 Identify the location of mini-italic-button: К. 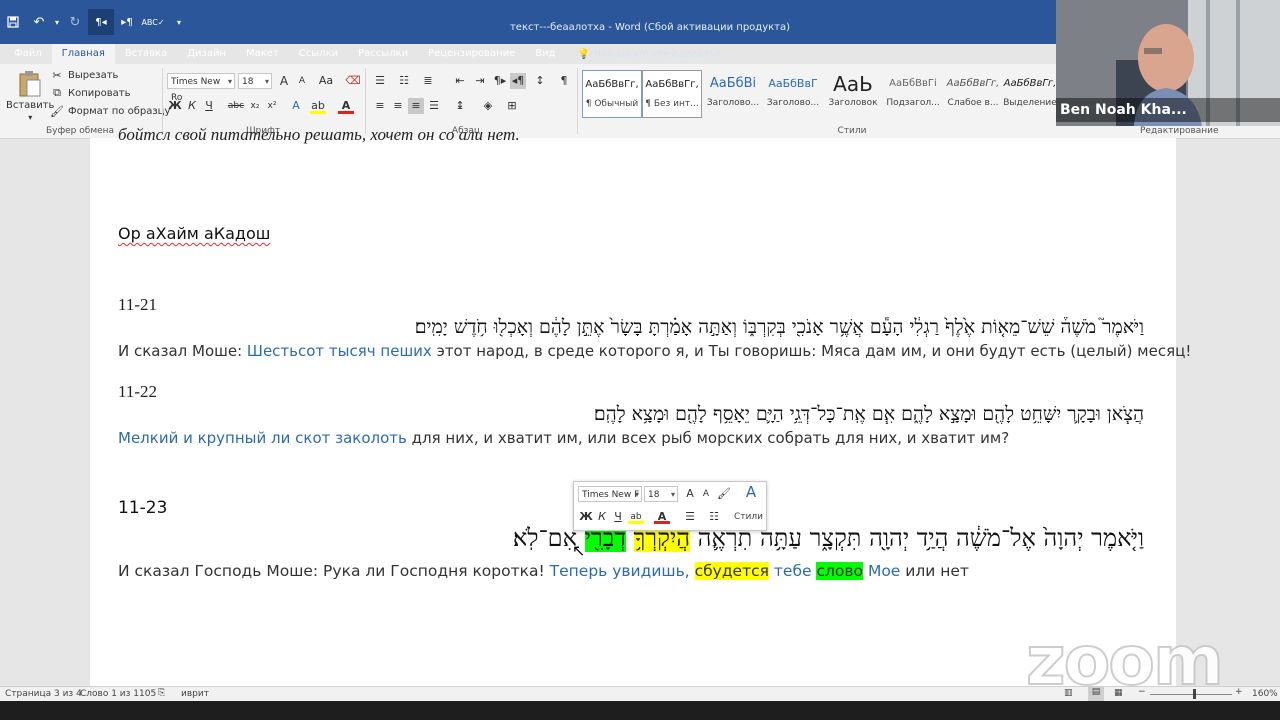
(602, 517).